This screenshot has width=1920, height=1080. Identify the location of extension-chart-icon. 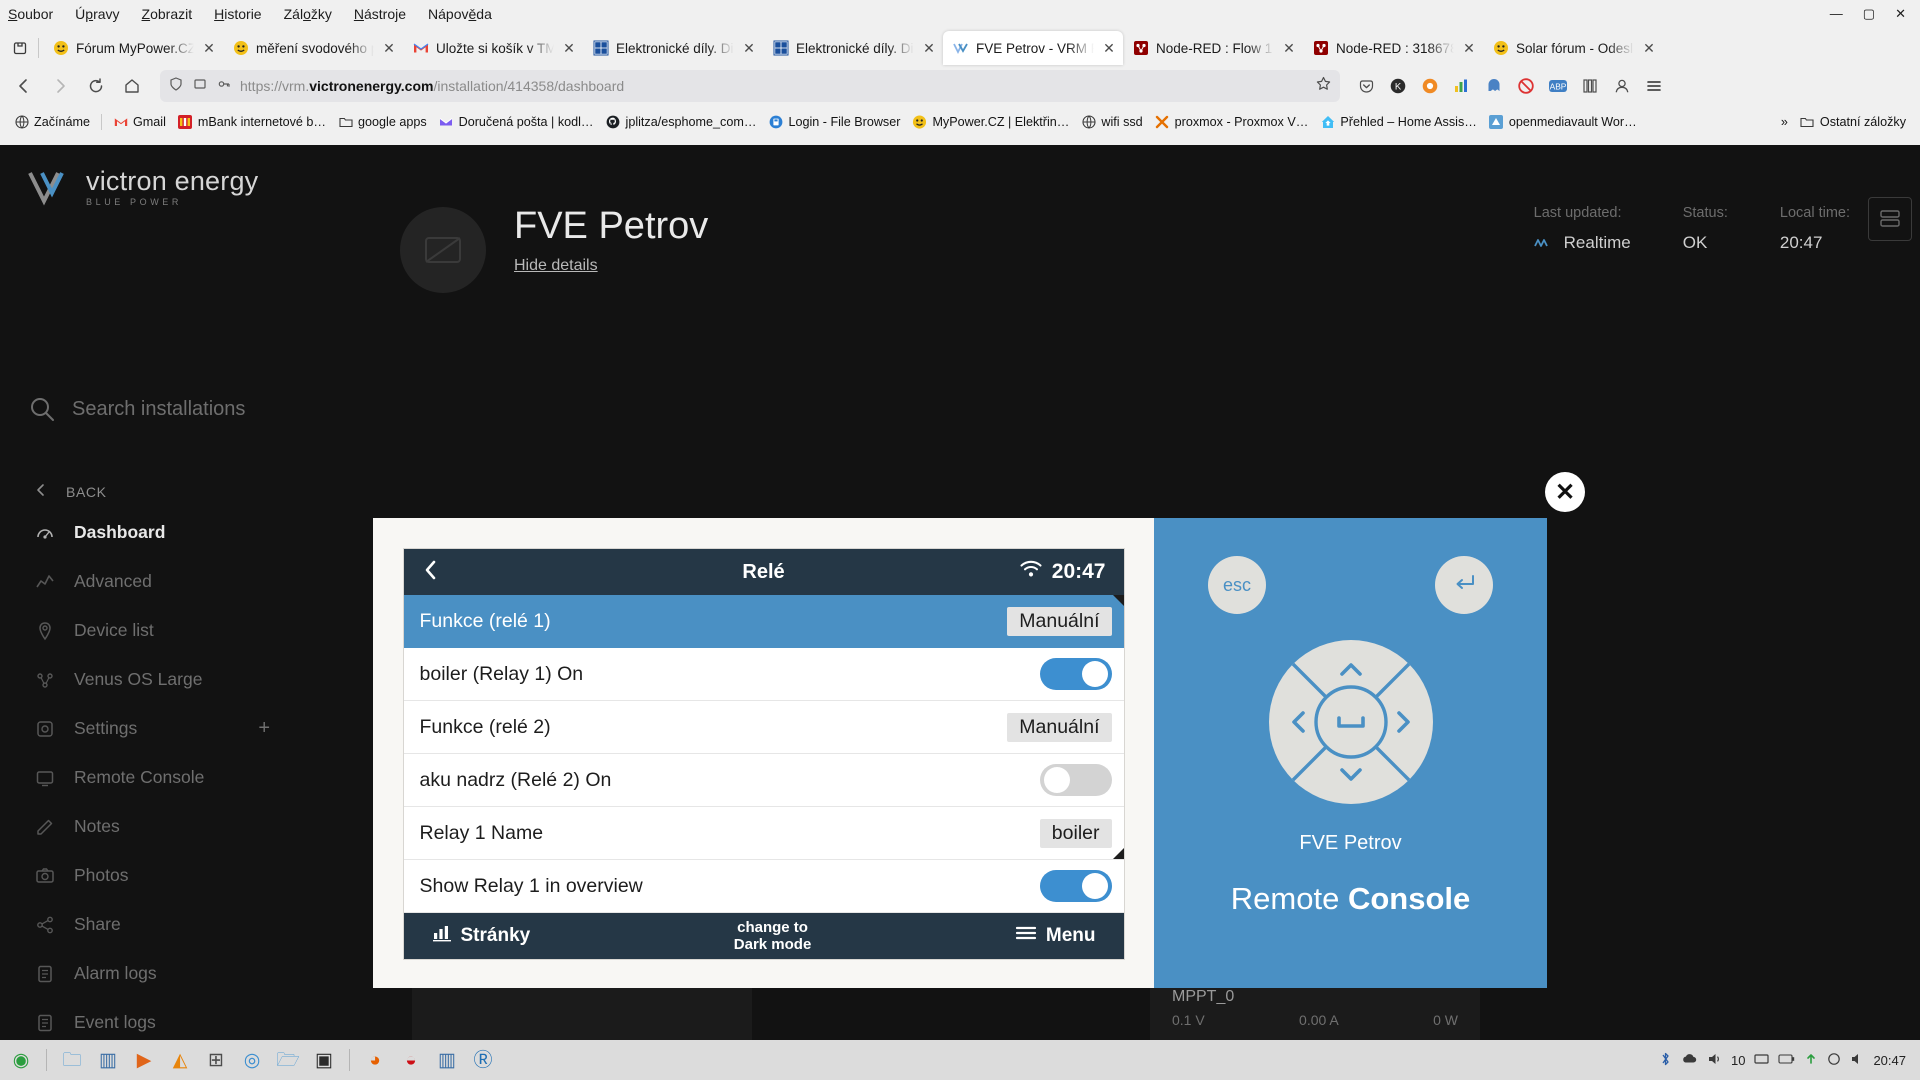
(1462, 86).